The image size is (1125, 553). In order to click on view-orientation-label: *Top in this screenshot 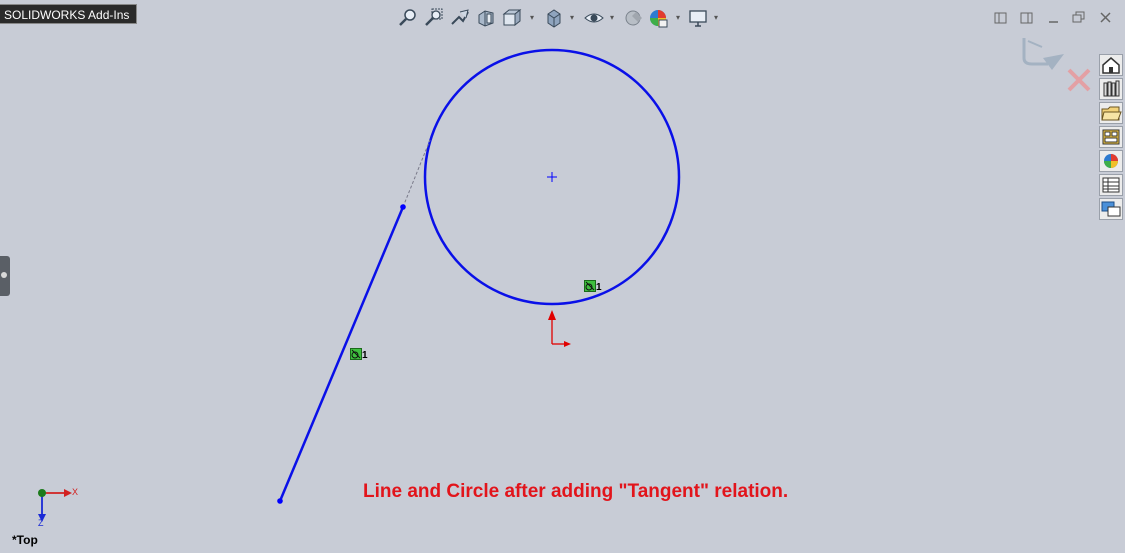, I will do `click(25, 540)`.